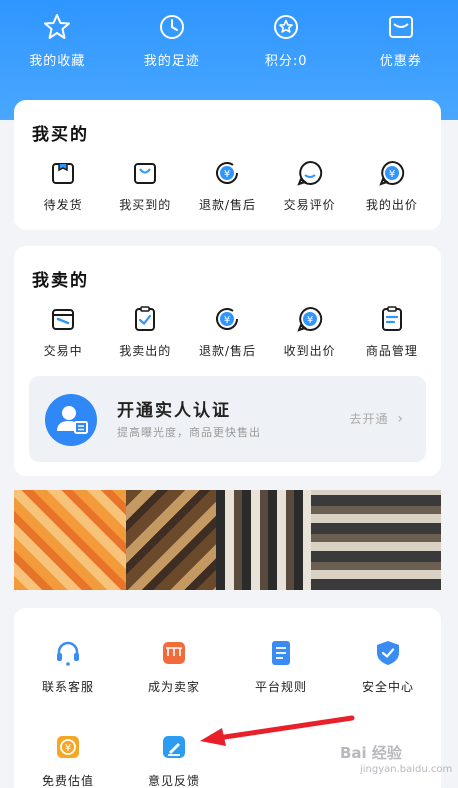  What do you see at coordinates (391, 351) in the screenshot?
I see `product-management-label: 商品管理` at bounding box center [391, 351].